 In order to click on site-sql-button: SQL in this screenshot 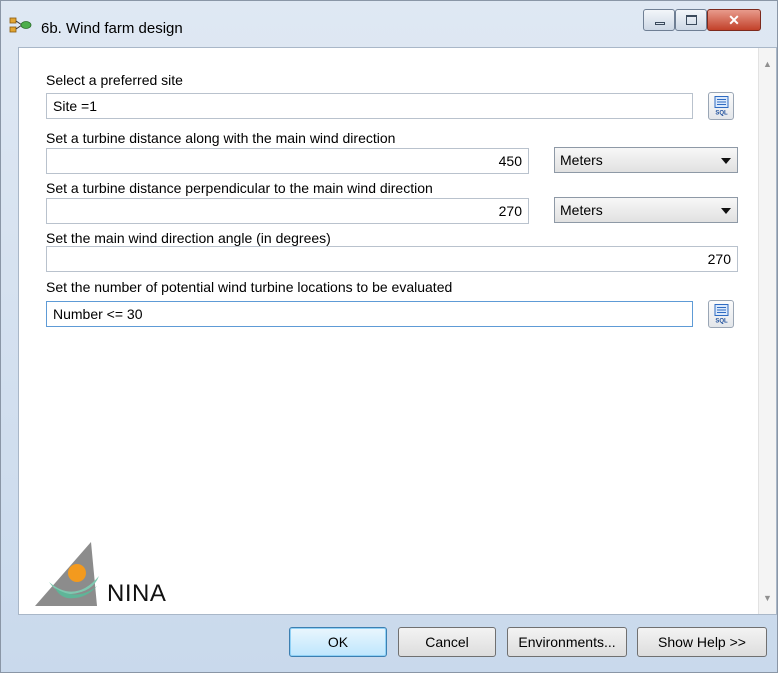, I will do `click(721, 106)`.